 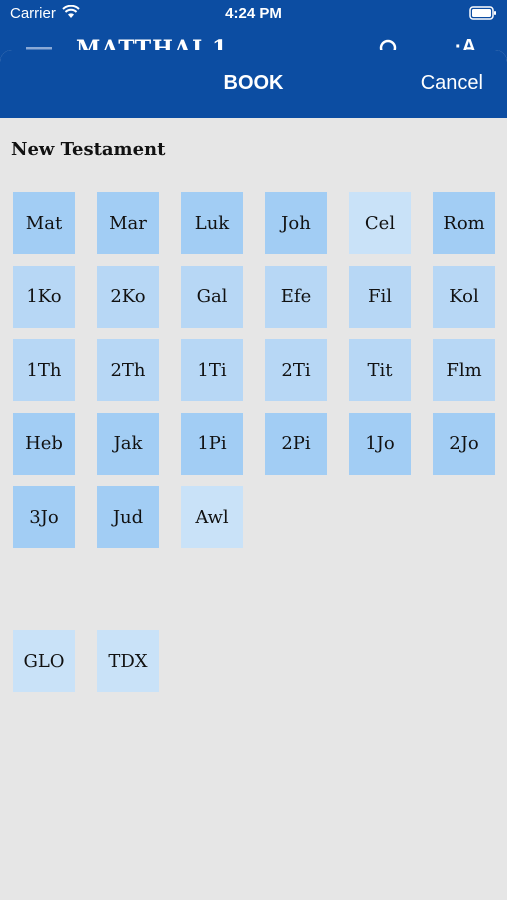 I want to click on book-tile-heb: Heb, so click(x=44, y=443).